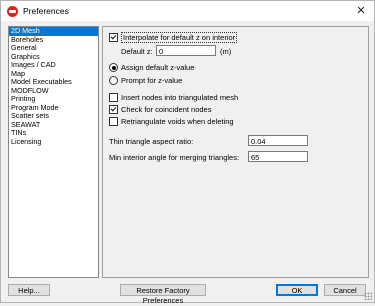 This screenshot has width=375, height=306. Describe the element at coordinates (158, 67) in the screenshot. I see `assign-default-label: Assign default z-value` at that location.